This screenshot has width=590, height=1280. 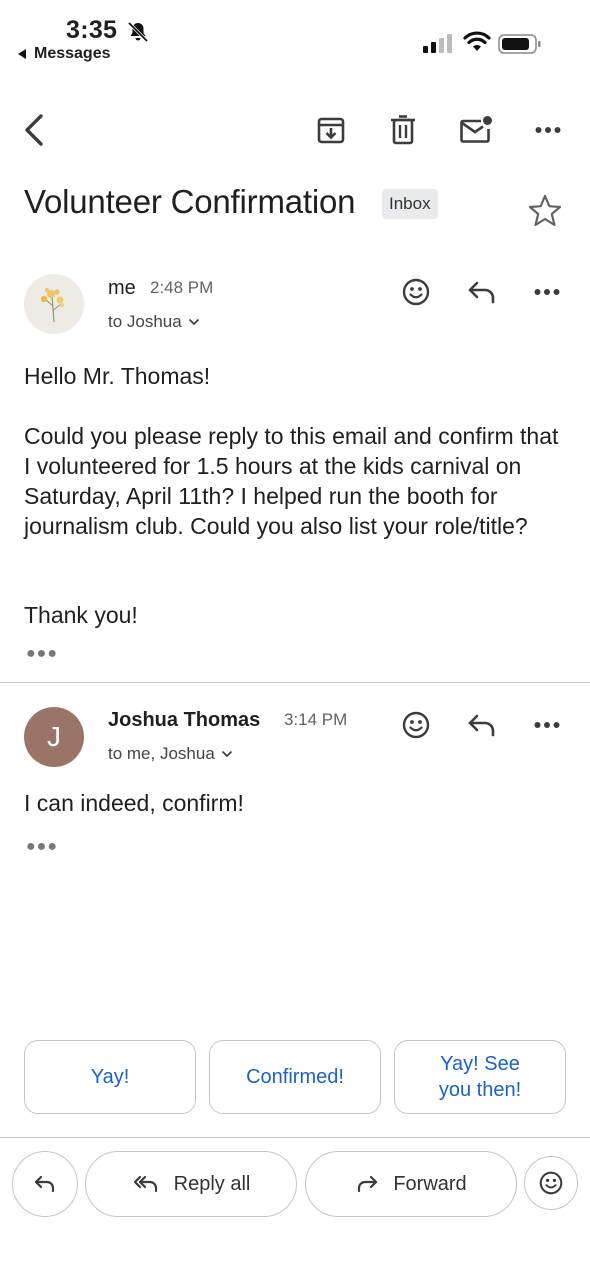 What do you see at coordinates (22, 54) in the screenshot?
I see `back-triangle-icon` at bounding box center [22, 54].